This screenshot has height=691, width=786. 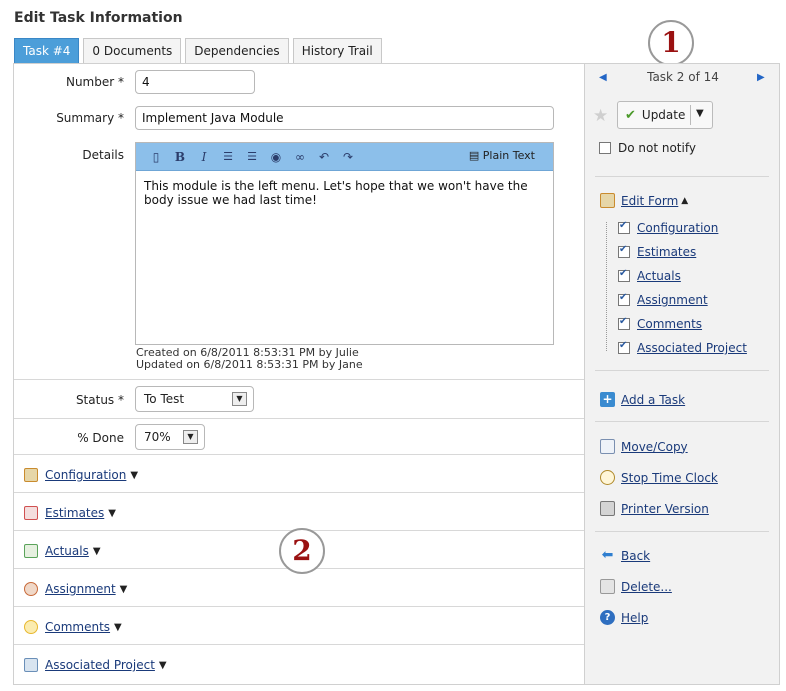 What do you see at coordinates (475, 155) in the screenshot?
I see `document-icon: ▤` at bounding box center [475, 155].